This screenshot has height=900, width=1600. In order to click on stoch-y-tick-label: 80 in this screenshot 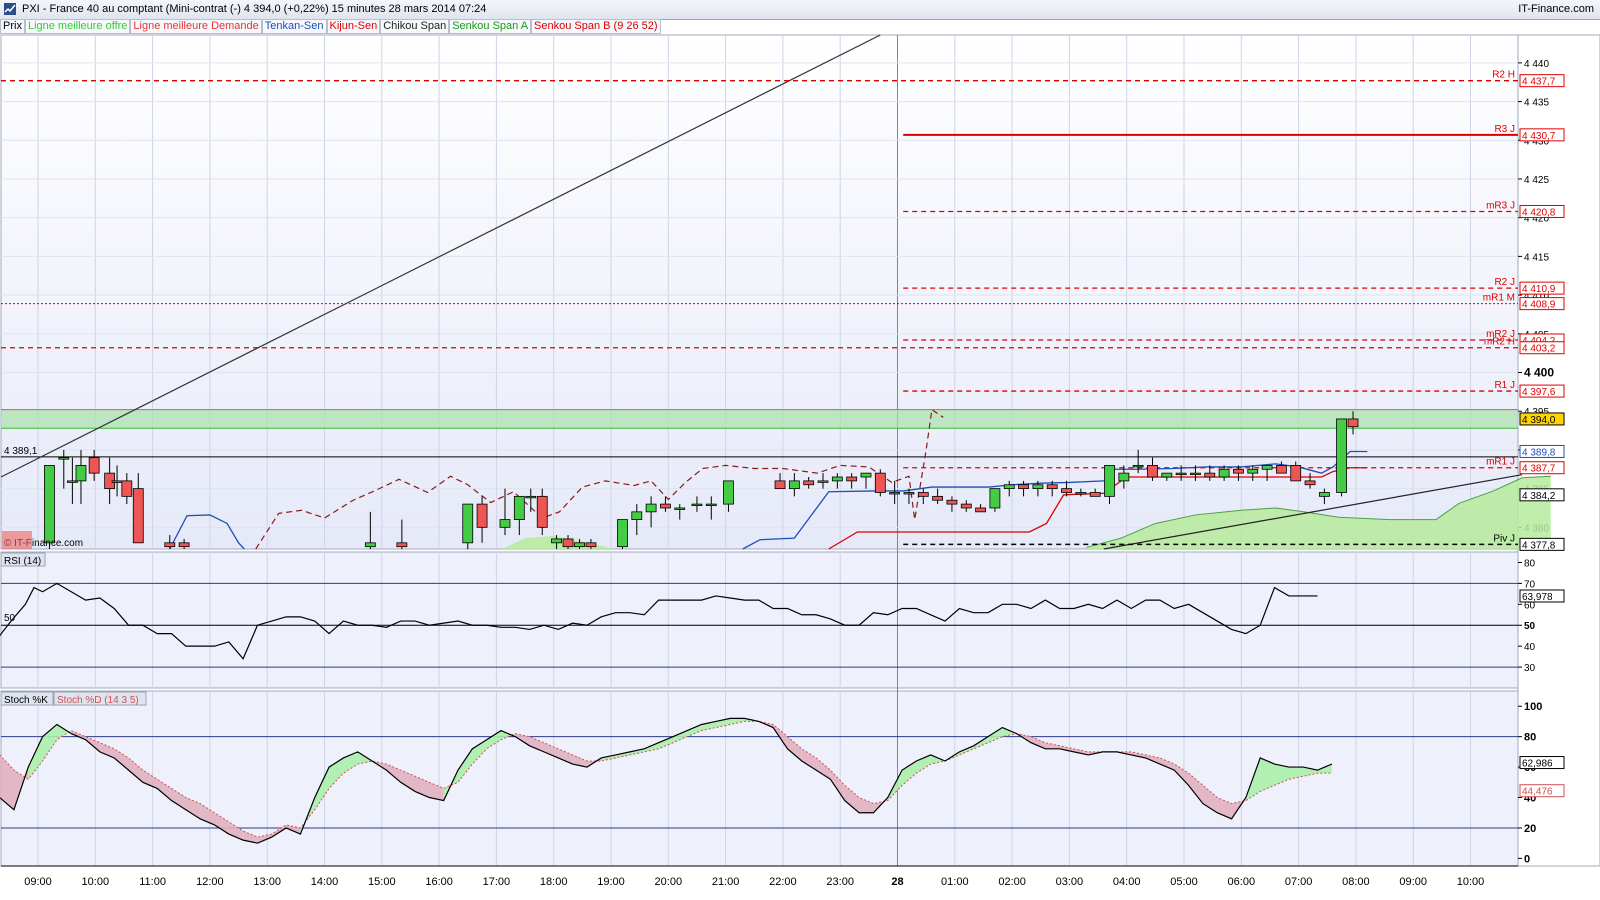, I will do `click(1530, 738)`.